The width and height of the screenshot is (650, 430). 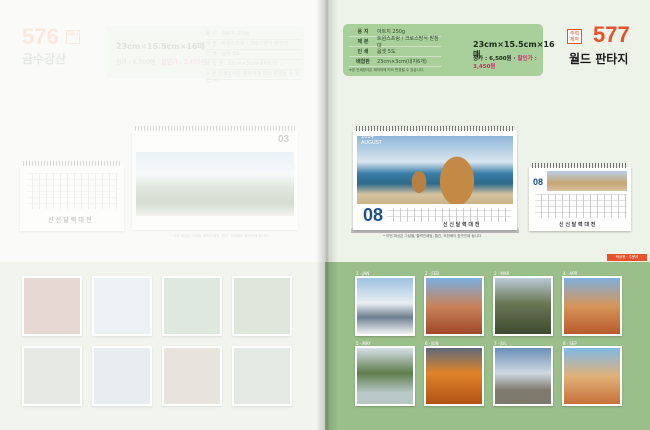 What do you see at coordinates (44, 59) in the screenshot?
I see `product-title: 금수강산` at bounding box center [44, 59].